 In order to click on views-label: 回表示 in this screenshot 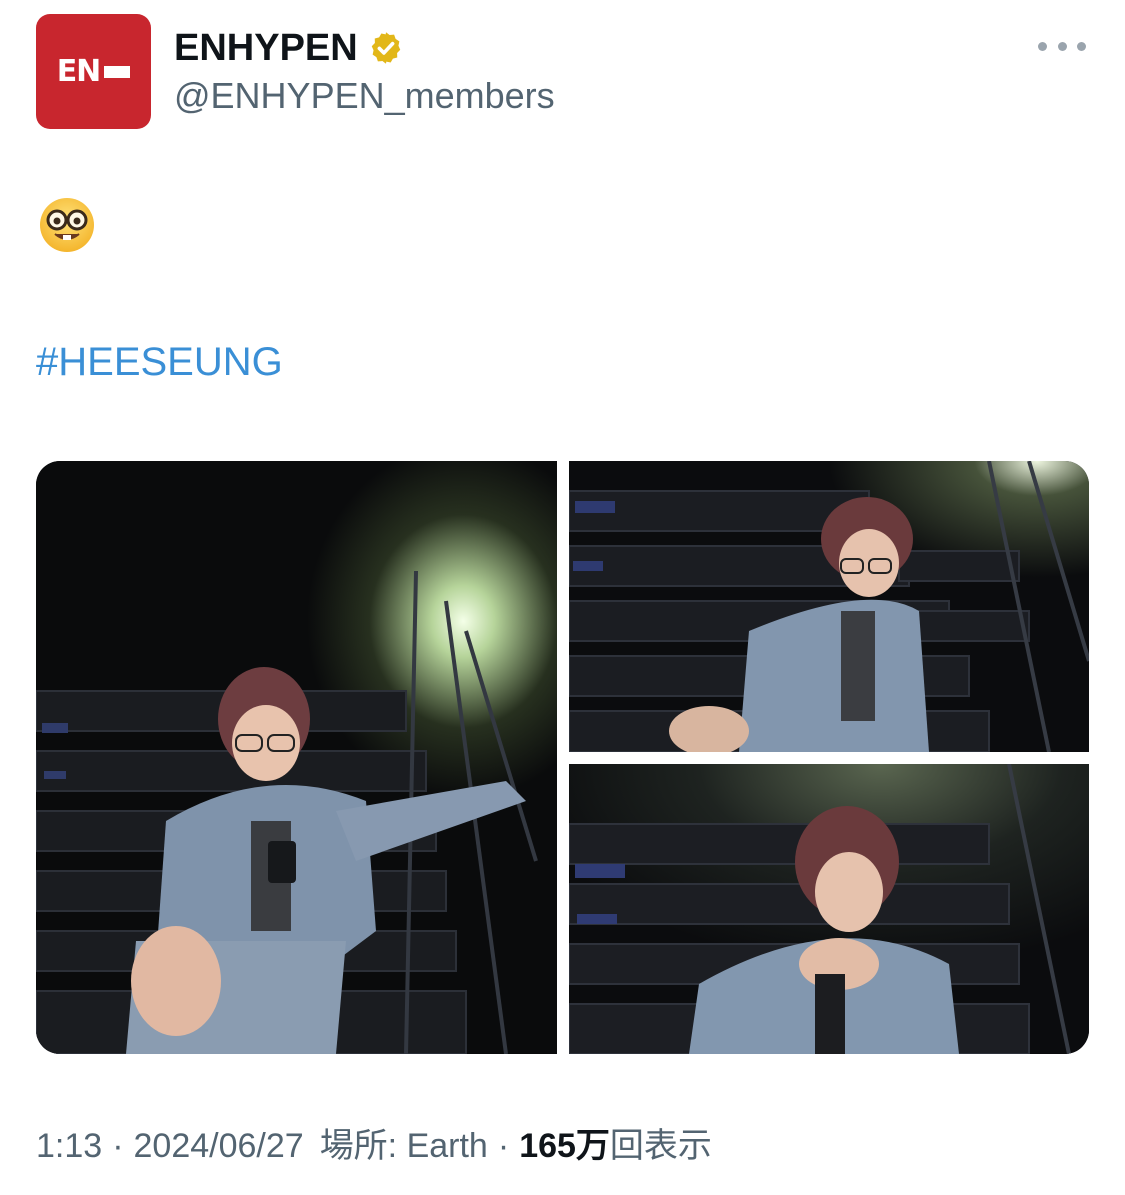, I will do `click(660, 1146)`.